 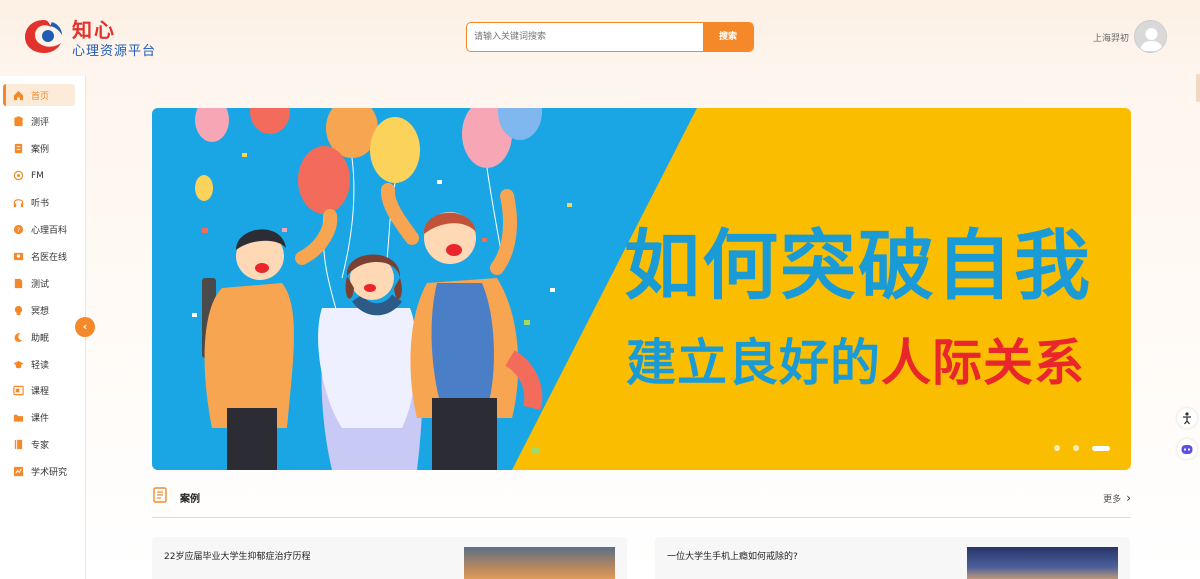 I want to click on document-icon, so click(x=18, y=149).